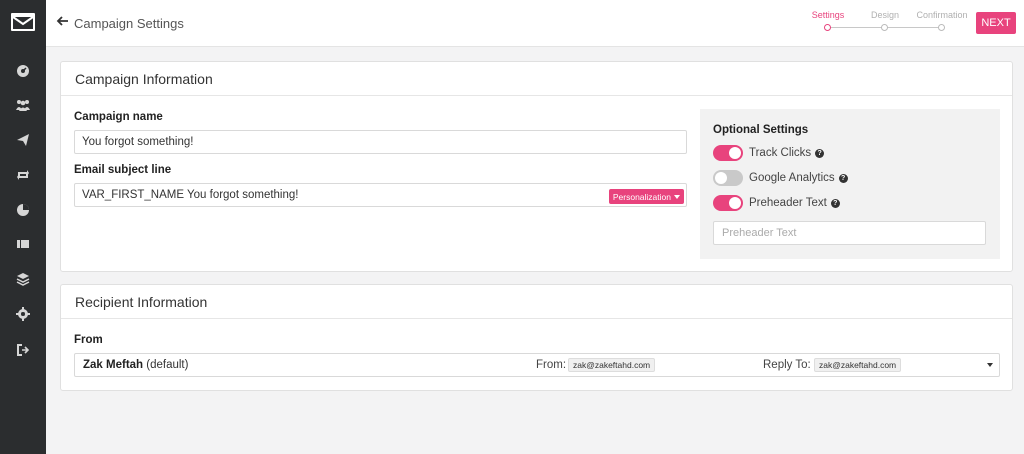  Describe the element at coordinates (88, 340) in the screenshot. I see `from-label: From` at that location.